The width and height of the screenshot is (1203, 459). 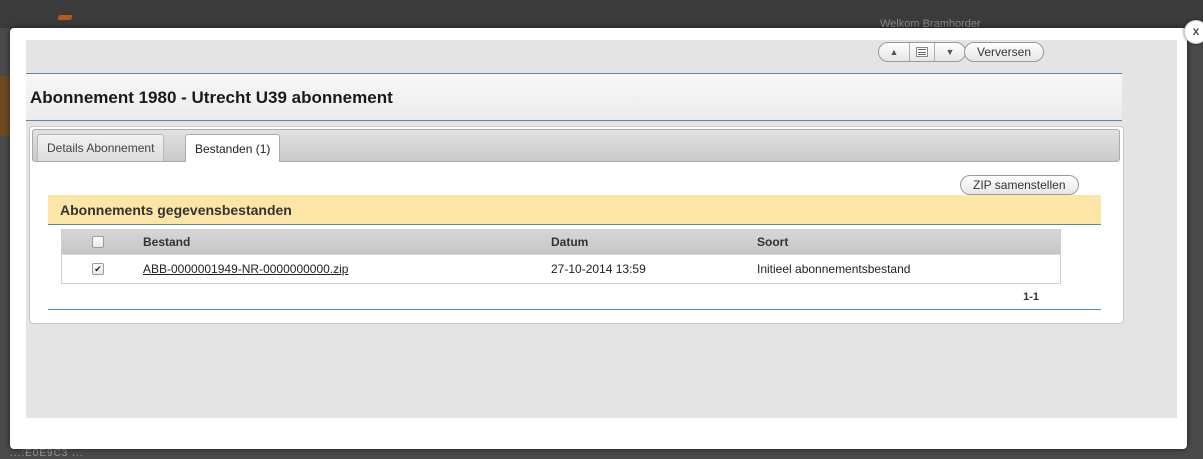 I want to click on up-arrow-icon: ▲, so click(x=894, y=52).